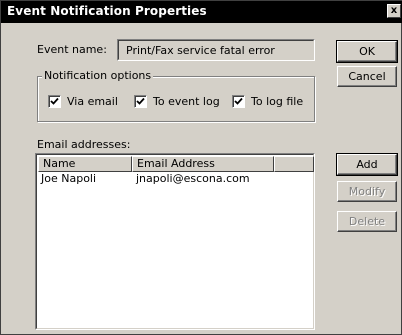 This screenshot has height=335, width=402. Describe the element at coordinates (107, 11) in the screenshot. I see `window-title: Event Notification Properties` at that location.